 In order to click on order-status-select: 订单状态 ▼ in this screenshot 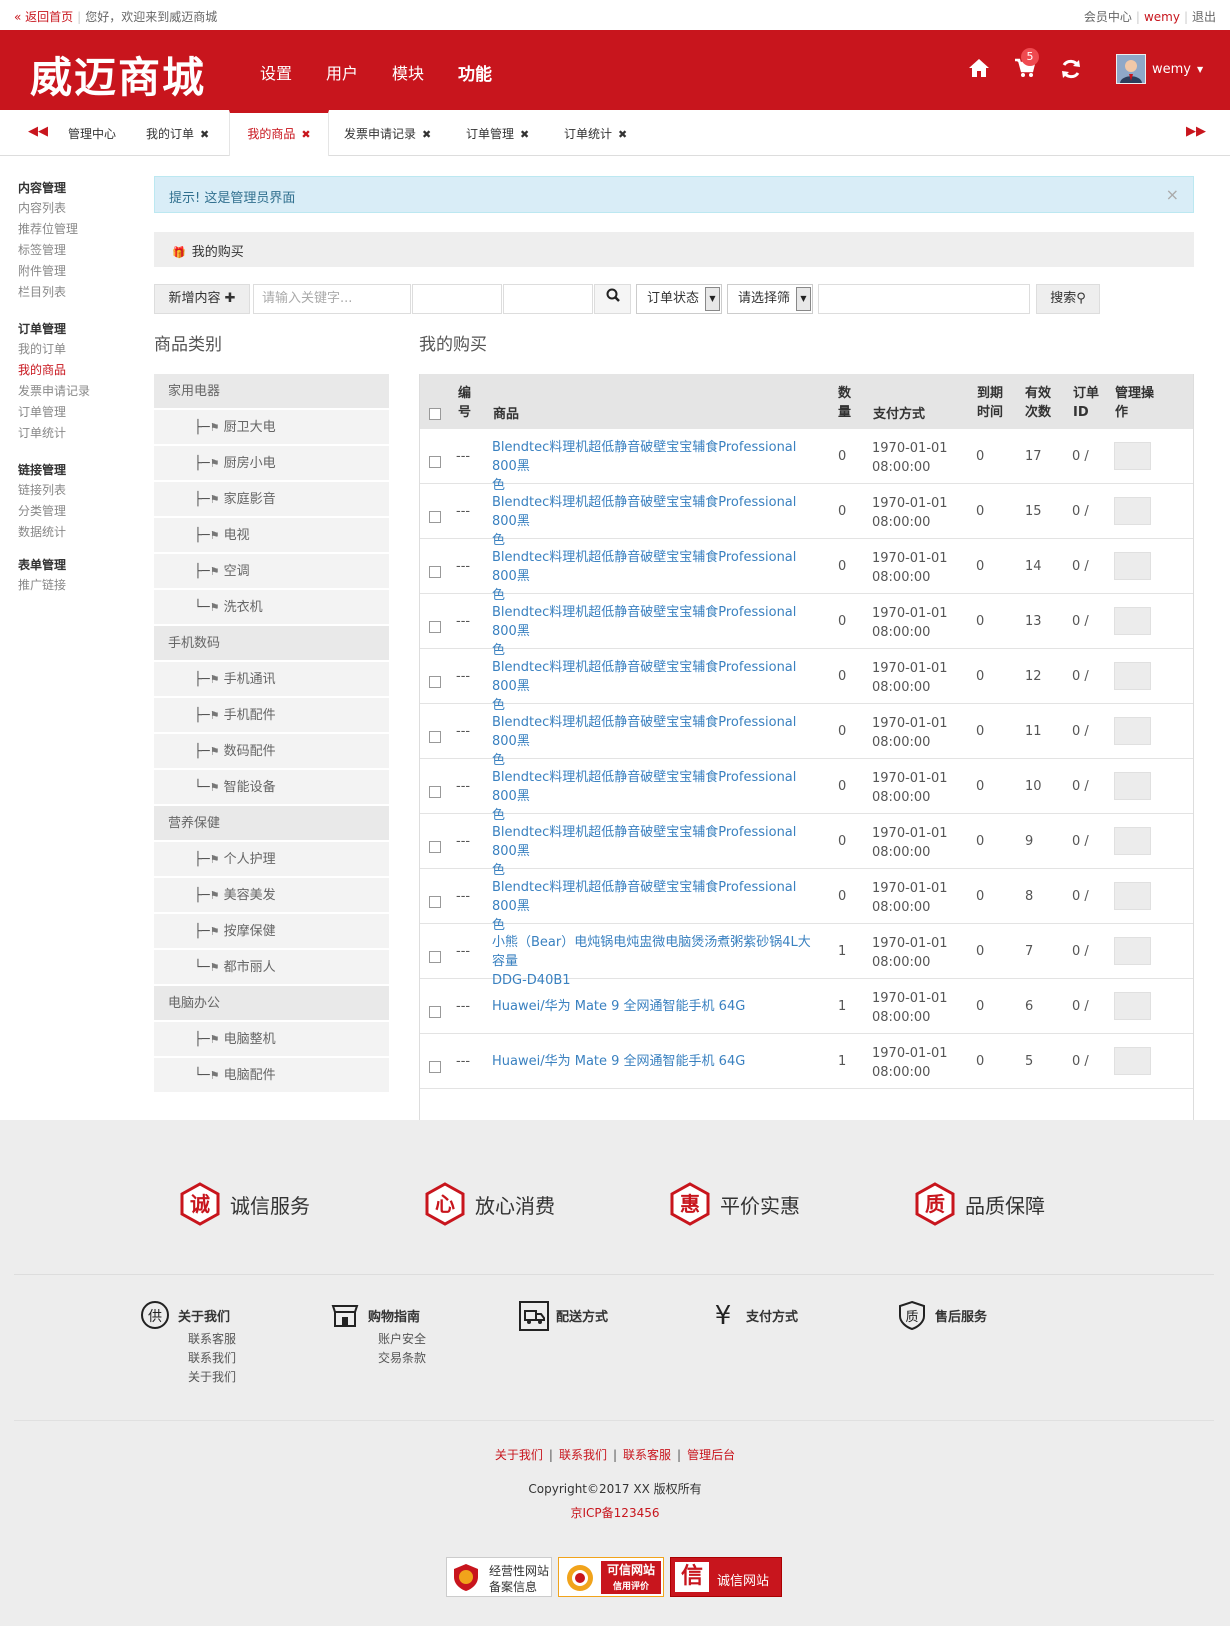, I will do `click(679, 299)`.